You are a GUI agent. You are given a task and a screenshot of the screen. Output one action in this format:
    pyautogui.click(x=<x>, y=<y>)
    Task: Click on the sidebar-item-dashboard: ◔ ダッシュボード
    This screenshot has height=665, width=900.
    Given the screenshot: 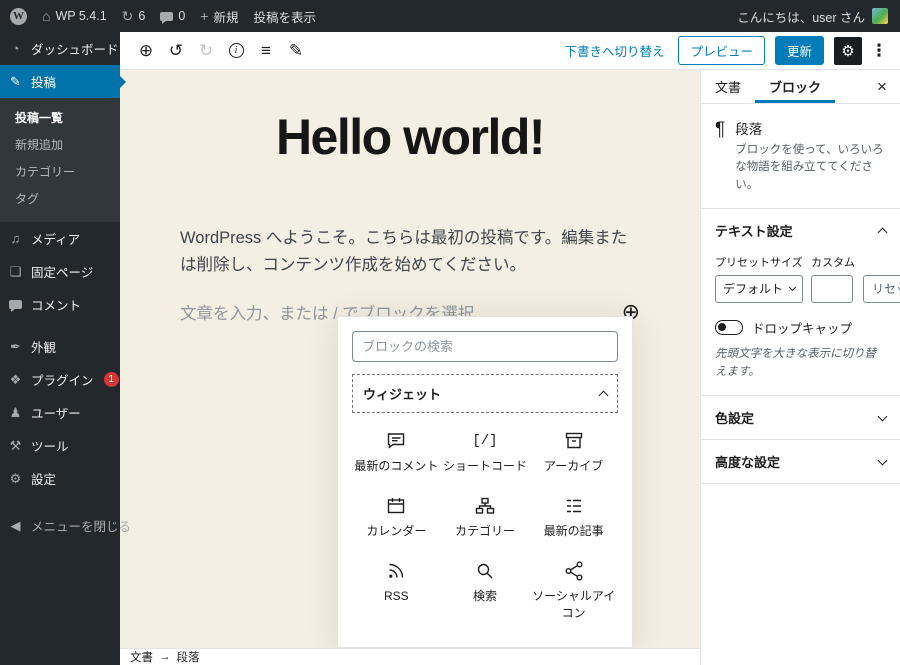 What is the action you would take?
    pyautogui.click(x=60, y=48)
    